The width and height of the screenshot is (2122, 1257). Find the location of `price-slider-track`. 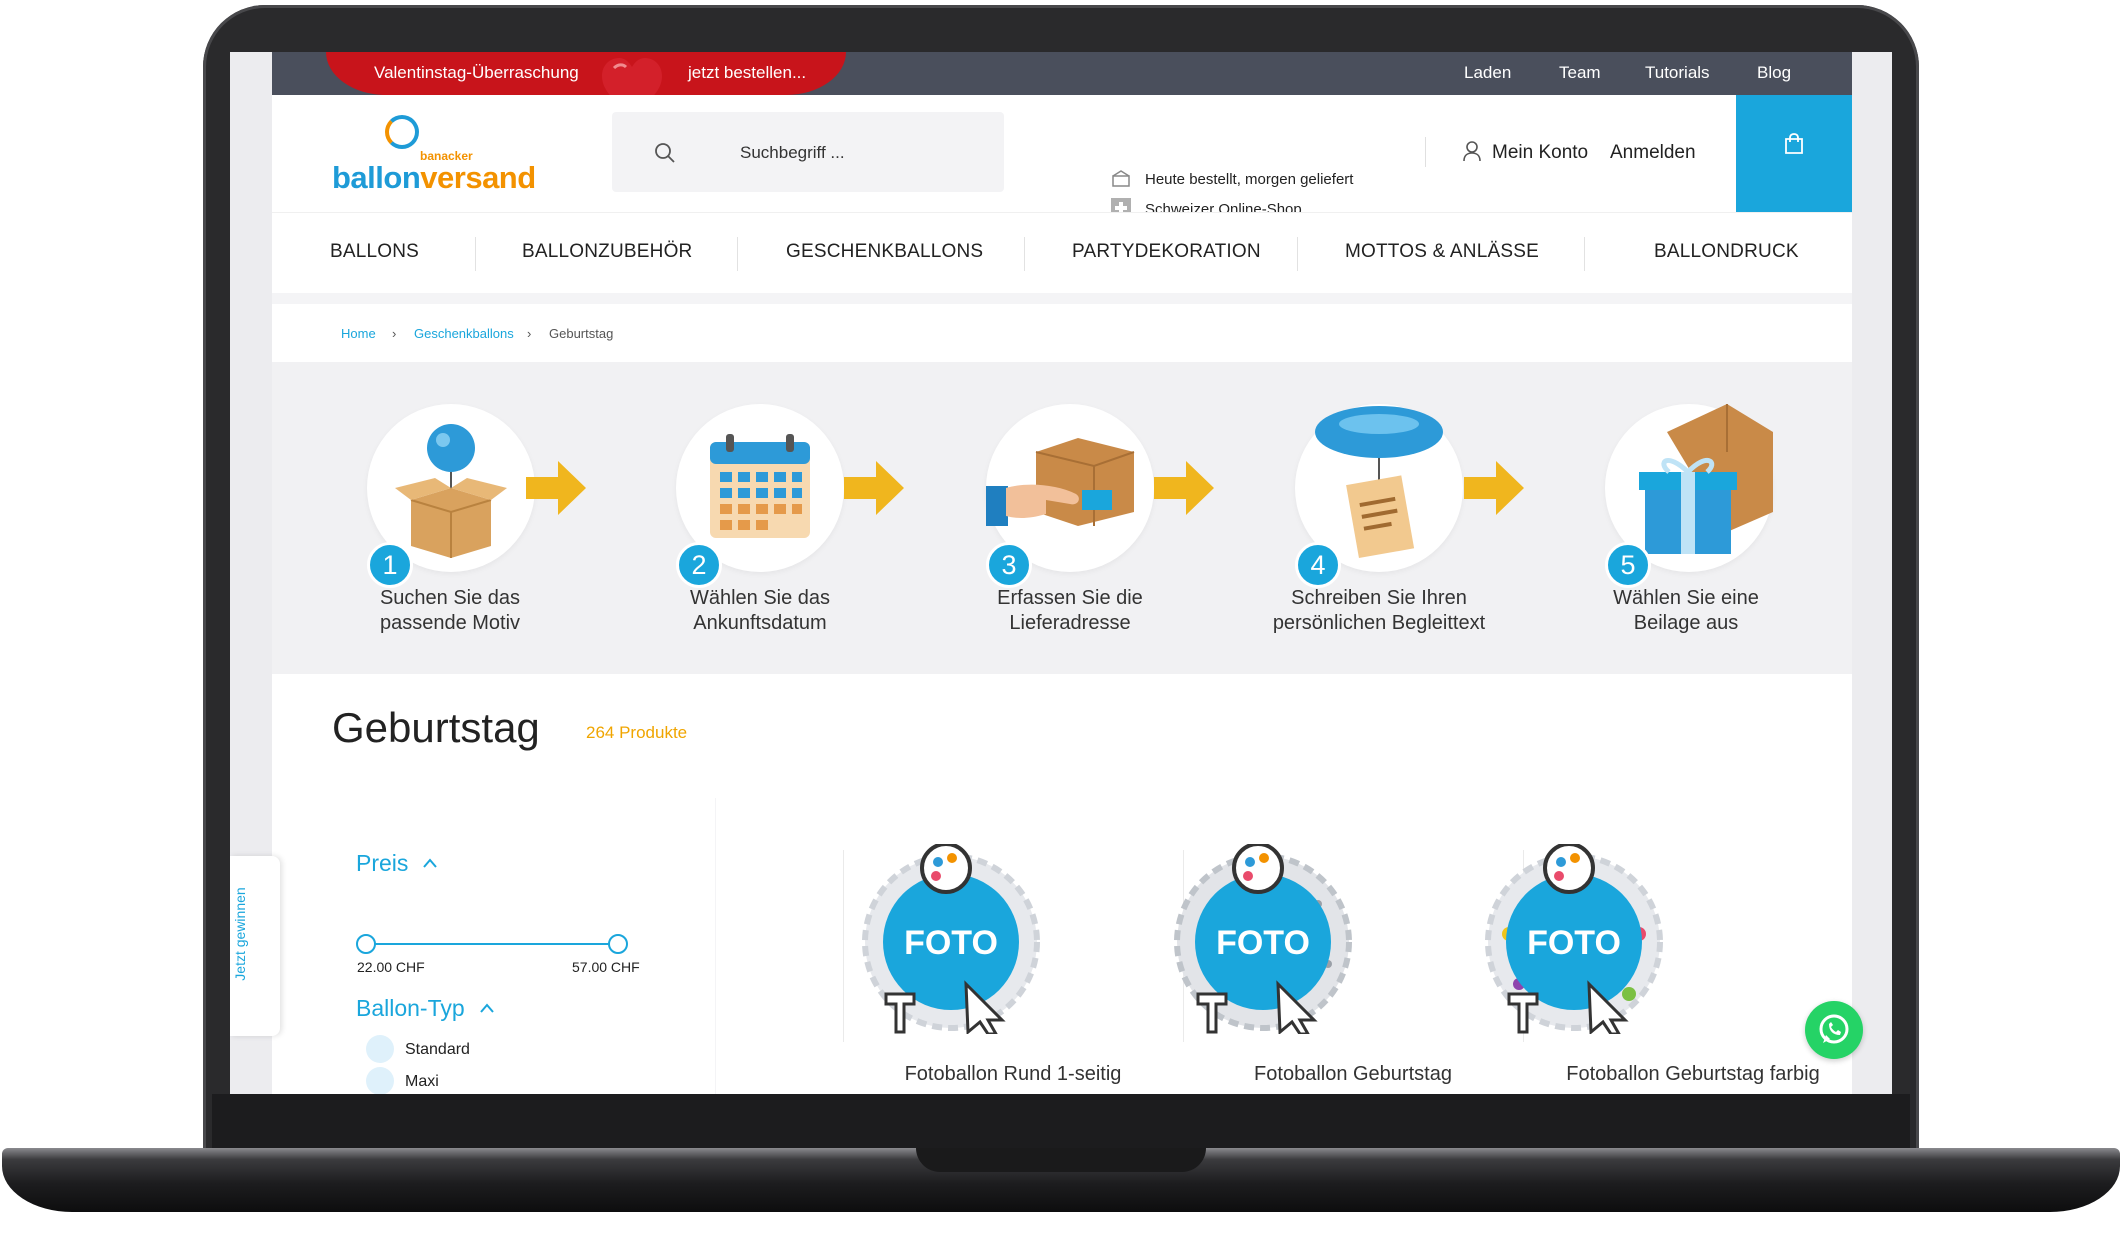

price-slider-track is located at coordinates (495, 944).